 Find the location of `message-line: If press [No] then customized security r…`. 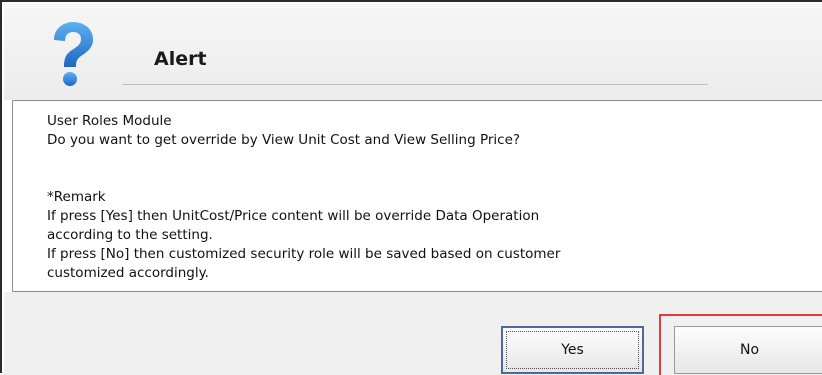

message-line: If press [No] then customized security r… is located at coordinates (304, 254).